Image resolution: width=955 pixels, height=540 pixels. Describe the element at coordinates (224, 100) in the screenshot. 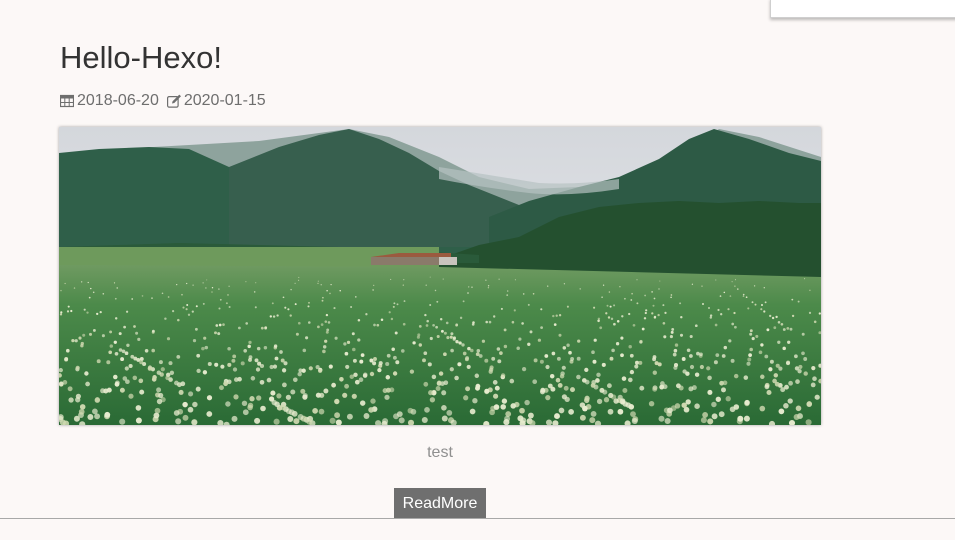

I see `post-date-updated: 2020-01-15` at that location.